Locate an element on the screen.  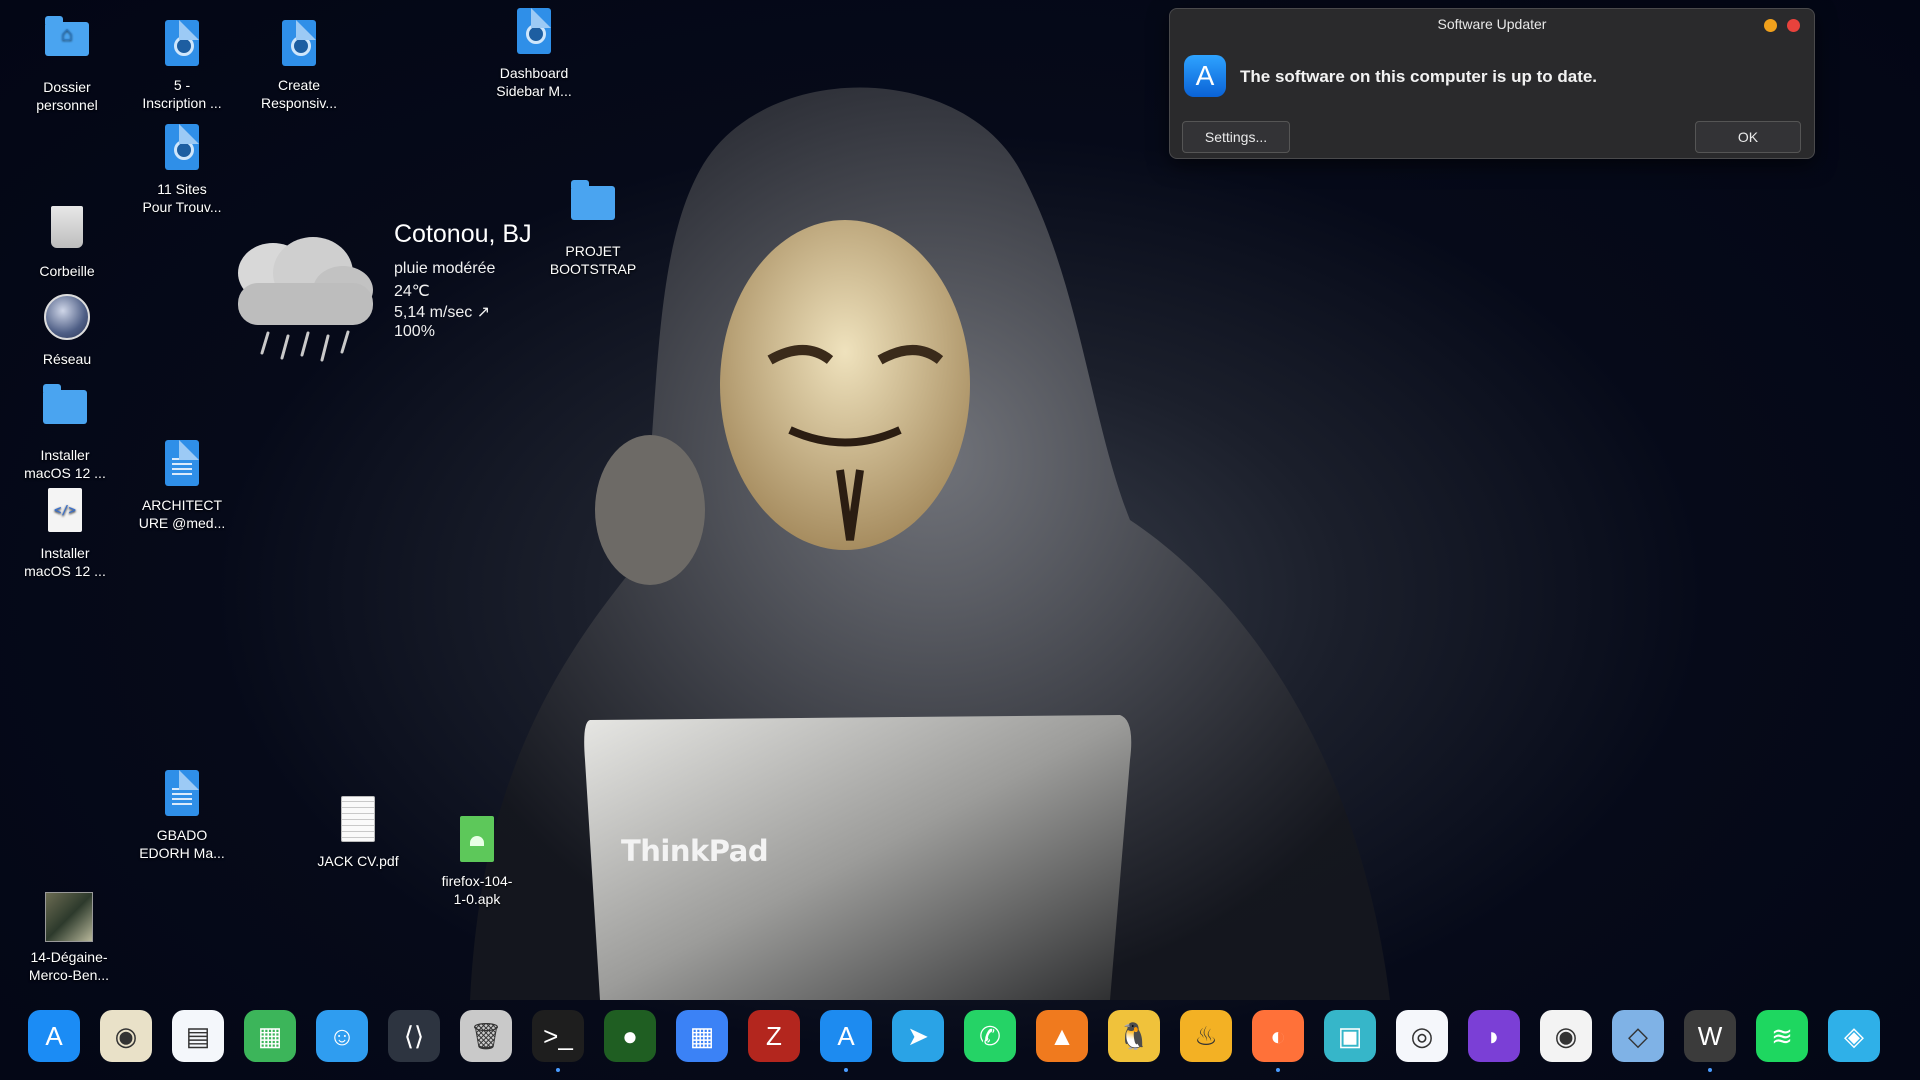
network-globe-icon is located at coordinates (67, 317).